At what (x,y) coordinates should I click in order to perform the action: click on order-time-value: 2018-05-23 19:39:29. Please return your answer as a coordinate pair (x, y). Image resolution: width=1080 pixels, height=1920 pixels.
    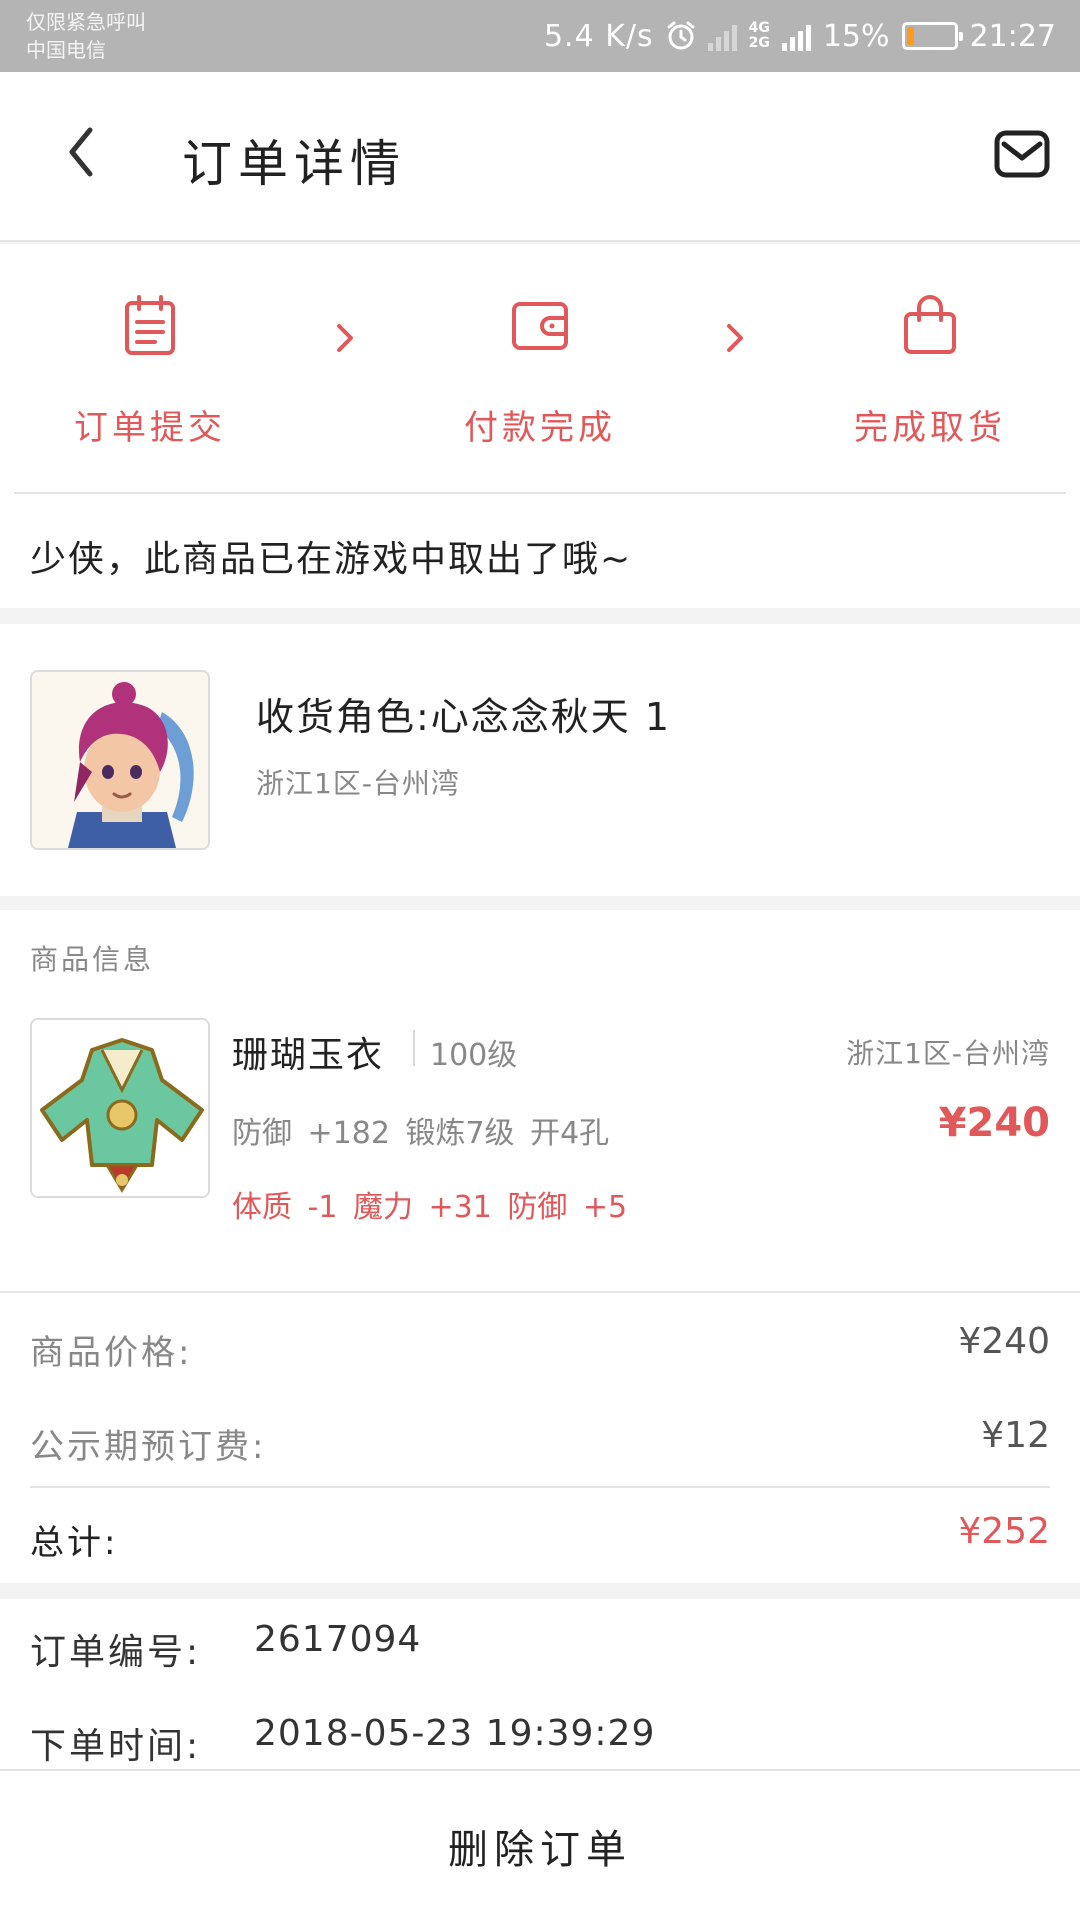
    Looking at the image, I should click on (455, 1733).